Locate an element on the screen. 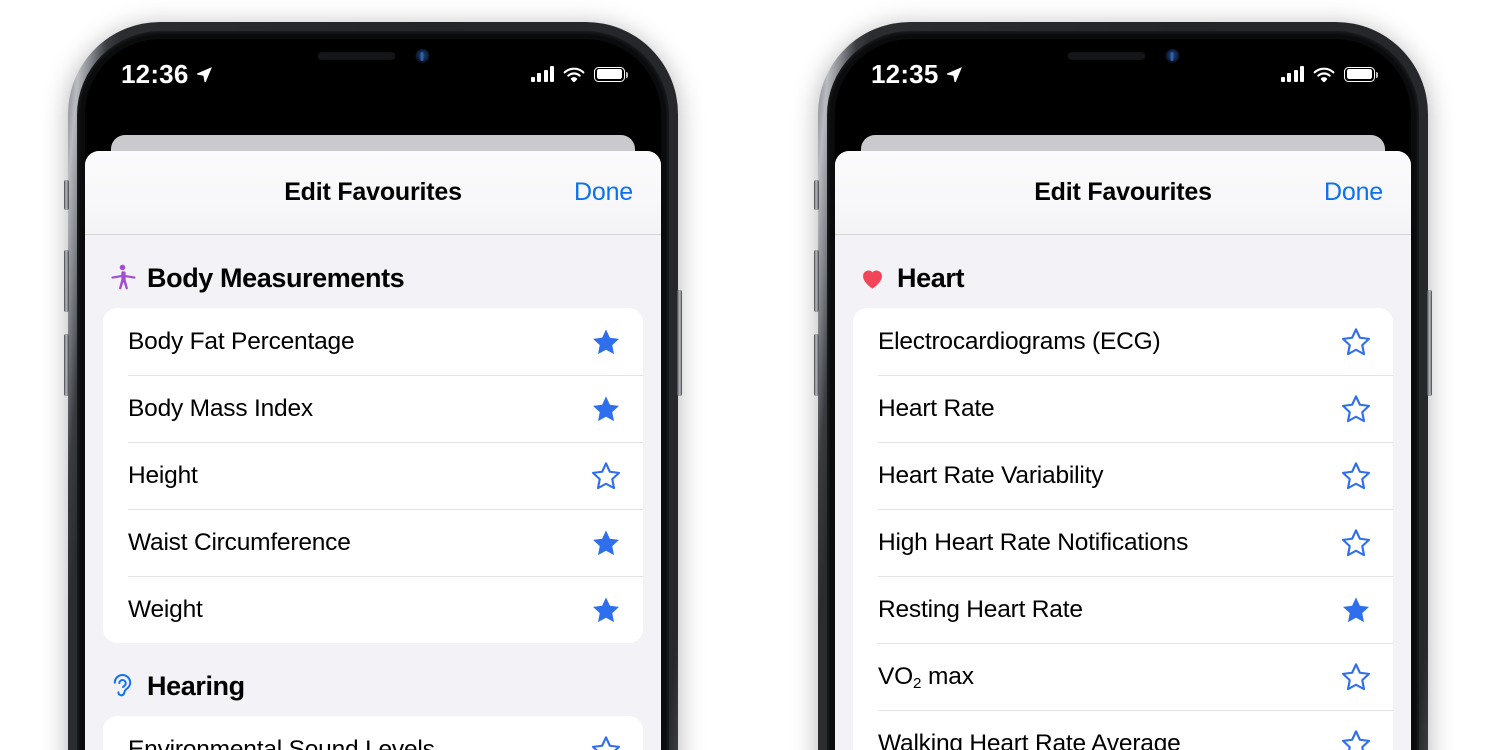  row-label: Walking Heart Rate Average is located at coordinates (1029, 739).